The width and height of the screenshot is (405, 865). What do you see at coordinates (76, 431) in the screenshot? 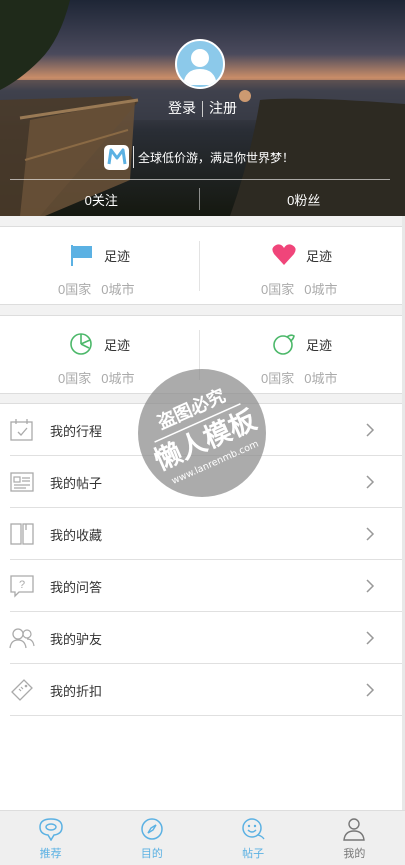
I see `menu-item-label: 我的行程` at bounding box center [76, 431].